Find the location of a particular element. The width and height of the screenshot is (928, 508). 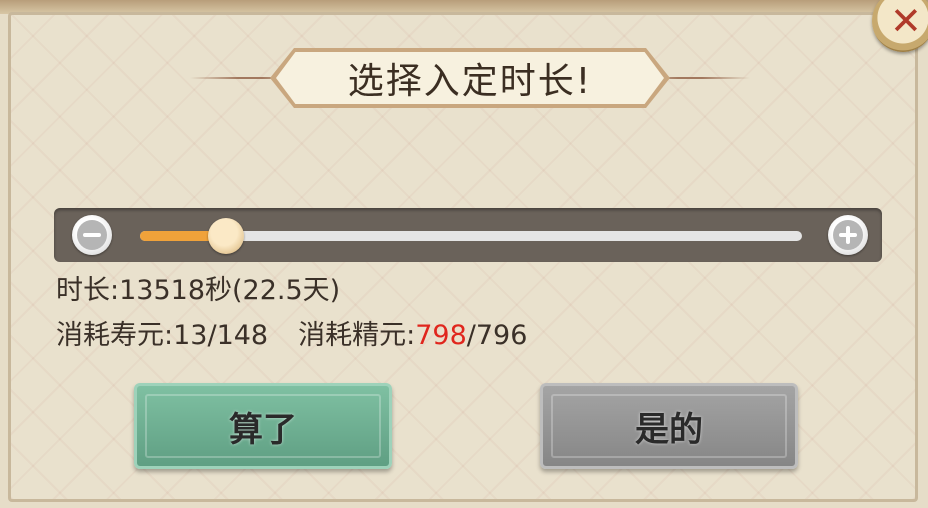

cancel-button-label: 算了 is located at coordinates (263, 429).